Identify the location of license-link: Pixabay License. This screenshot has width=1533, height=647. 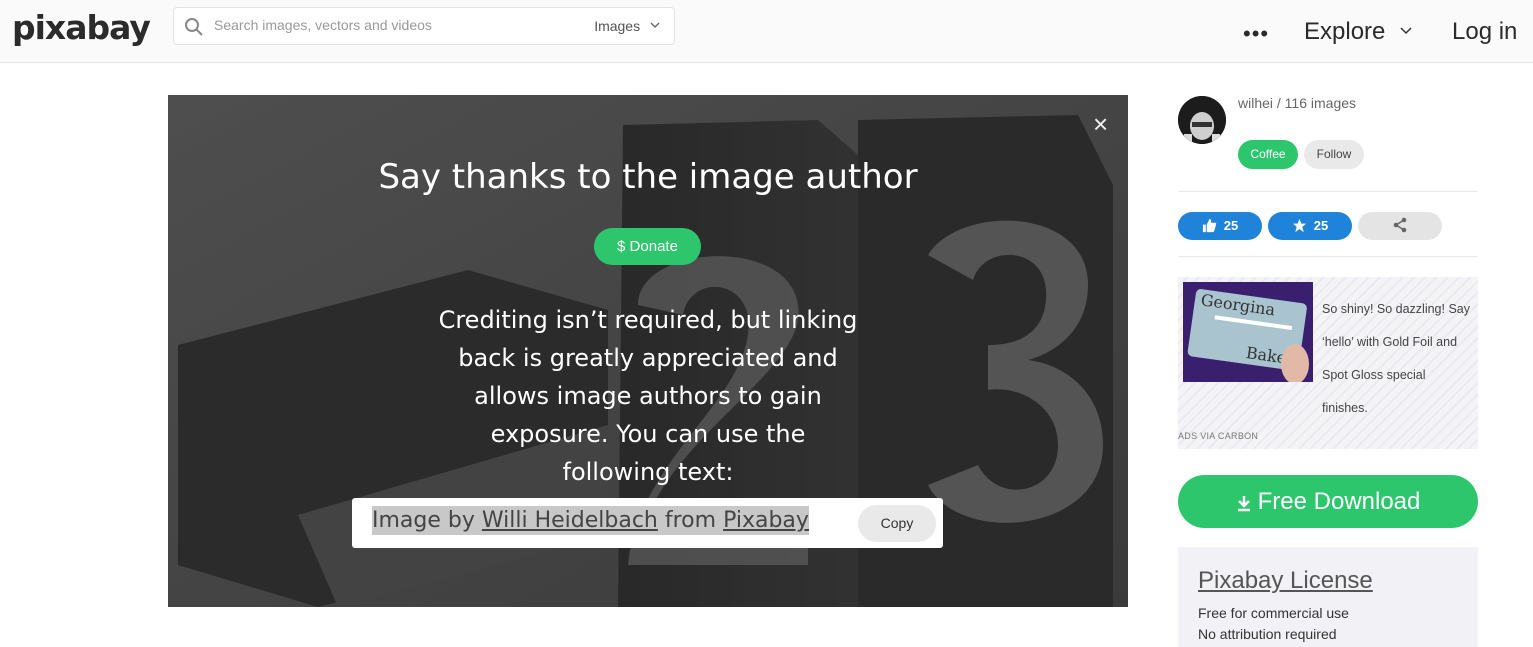
(1285, 581).